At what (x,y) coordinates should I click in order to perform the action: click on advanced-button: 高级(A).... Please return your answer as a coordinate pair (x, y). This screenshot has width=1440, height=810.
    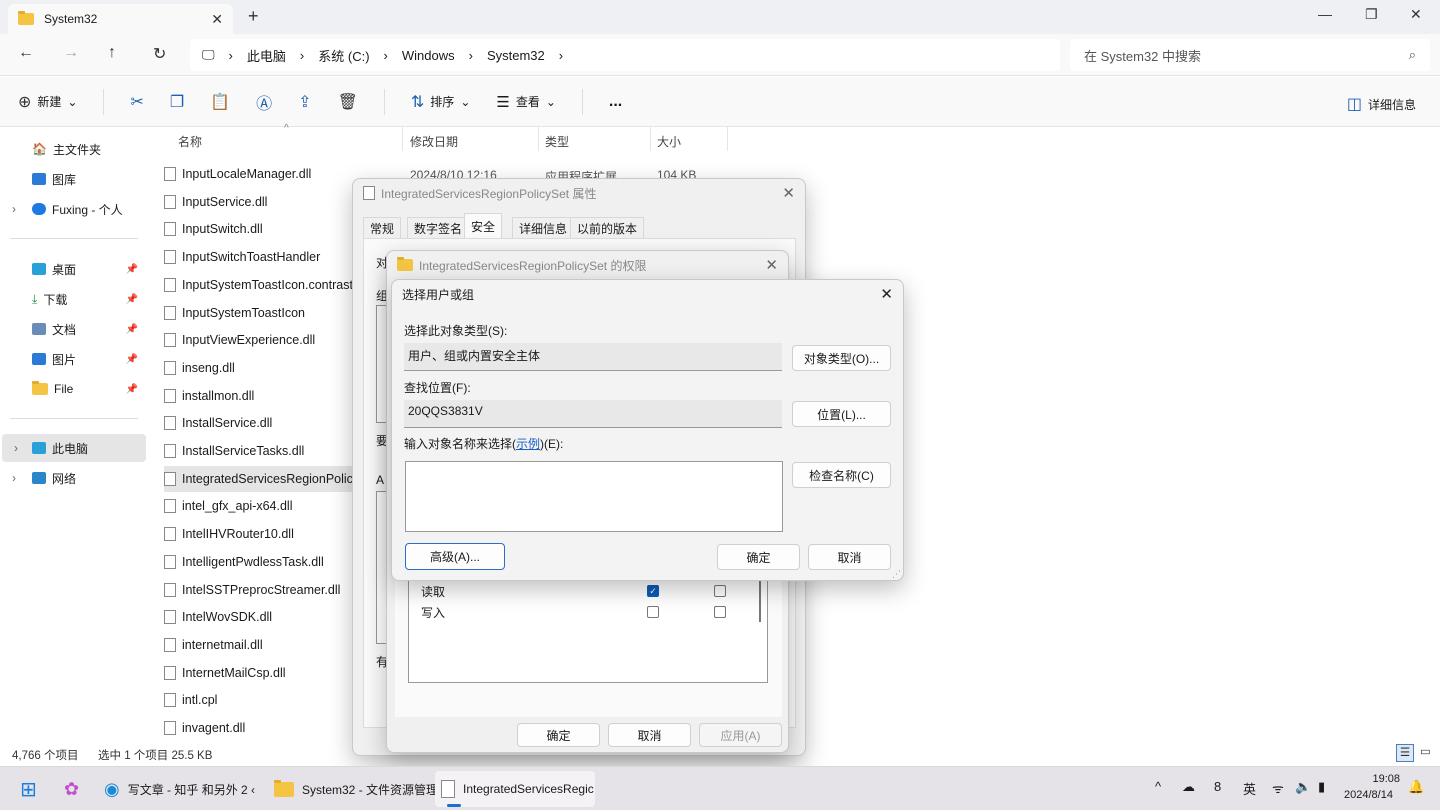
    Looking at the image, I should click on (455, 556).